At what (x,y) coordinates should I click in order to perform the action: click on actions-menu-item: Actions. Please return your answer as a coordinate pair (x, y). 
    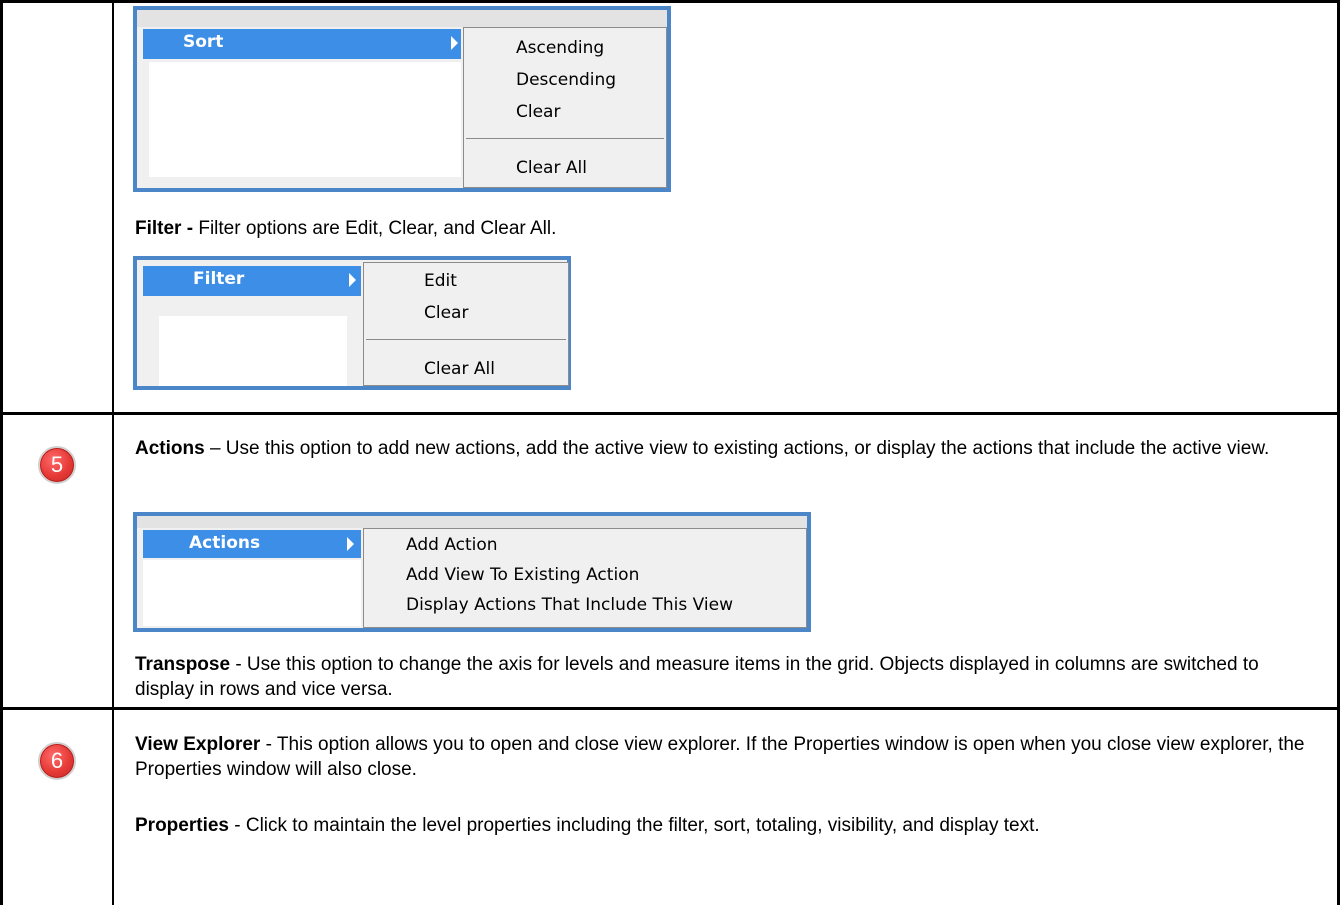
    Looking at the image, I should click on (252, 544).